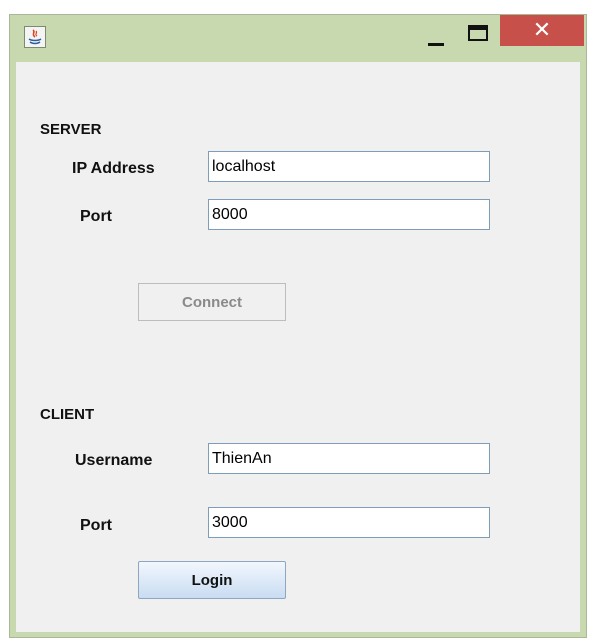 Image resolution: width=590 pixels, height=644 pixels. What do you see at coordinates (212, 580) in the screenshot?
I see `login-button: Login` at bounding box center [212, 580].